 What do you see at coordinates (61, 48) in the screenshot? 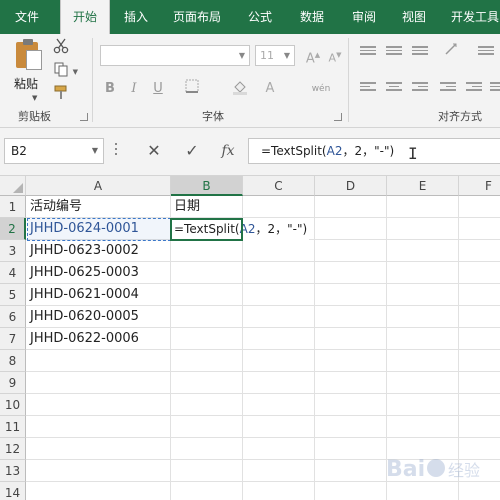
I see `cut-icon` at bounding box center [61, 48].